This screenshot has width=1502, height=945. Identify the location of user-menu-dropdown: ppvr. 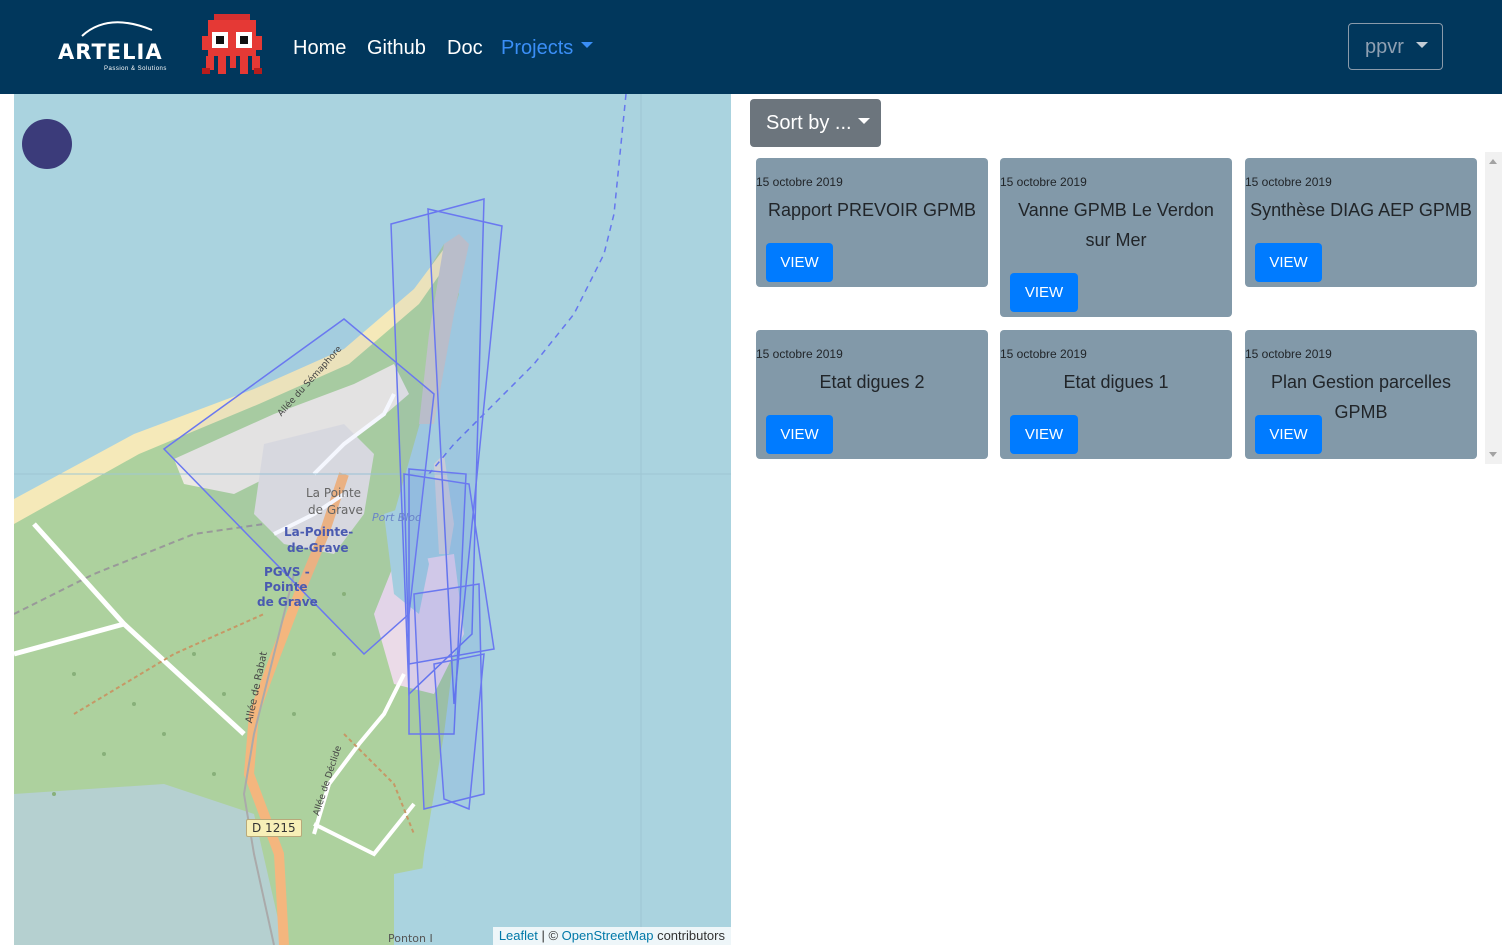
(1395, 46).